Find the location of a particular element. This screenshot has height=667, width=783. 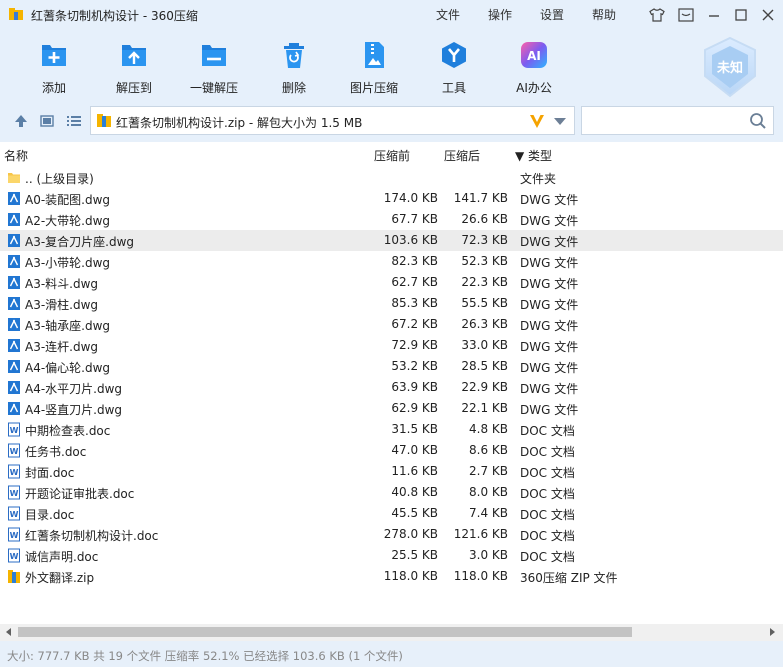

file-name: 外文翻译.zip is located at coordinates (60, 578).